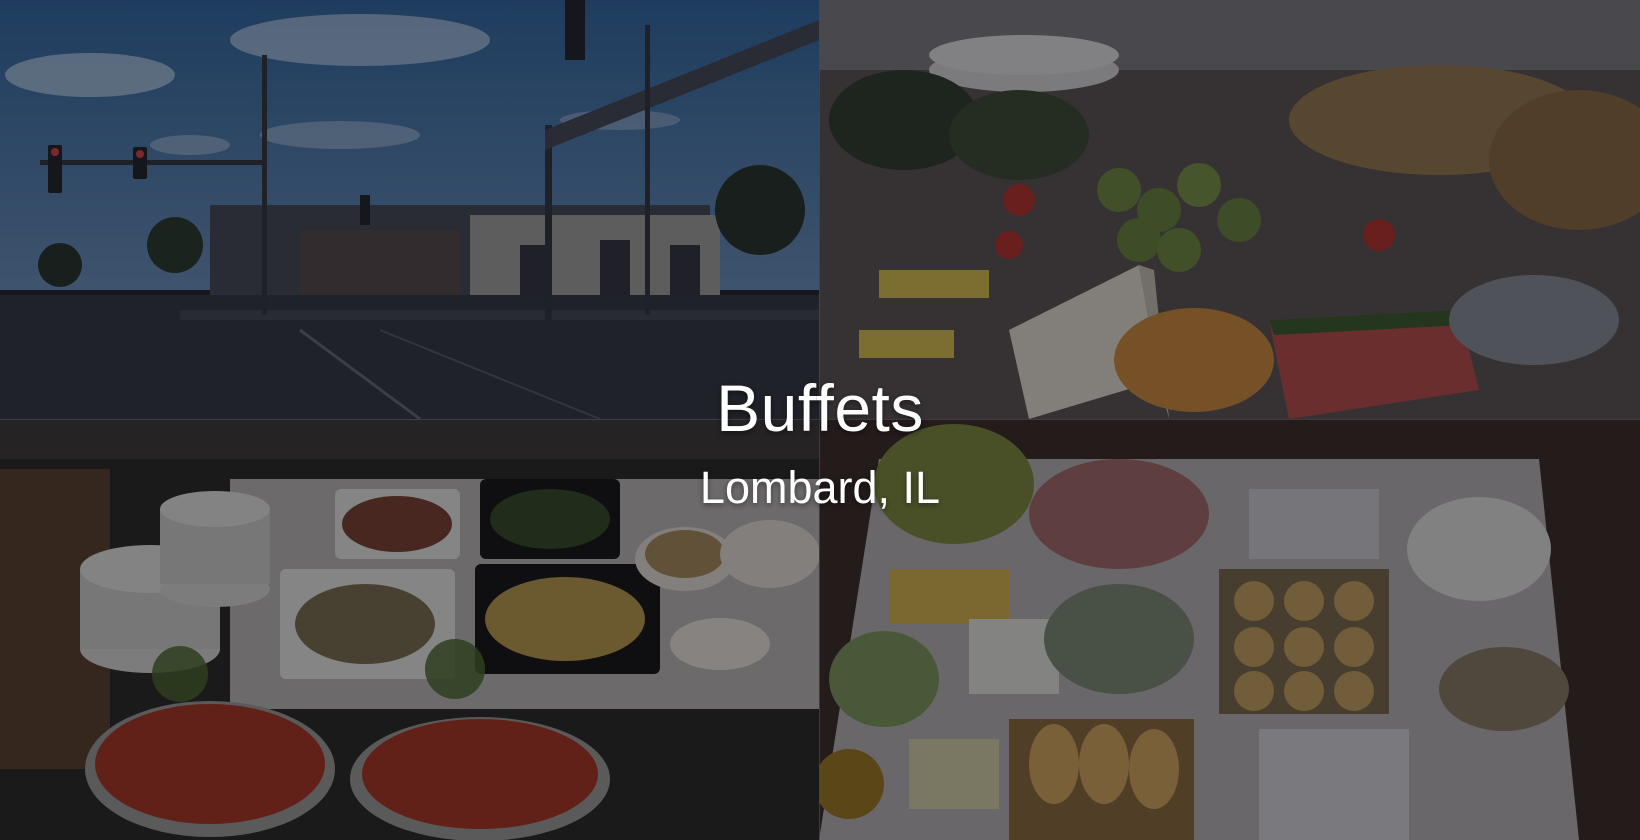 The width and height of the screenshot is (1640, 840). I want to click on collage-horizontal-divider, so click(820, 419).